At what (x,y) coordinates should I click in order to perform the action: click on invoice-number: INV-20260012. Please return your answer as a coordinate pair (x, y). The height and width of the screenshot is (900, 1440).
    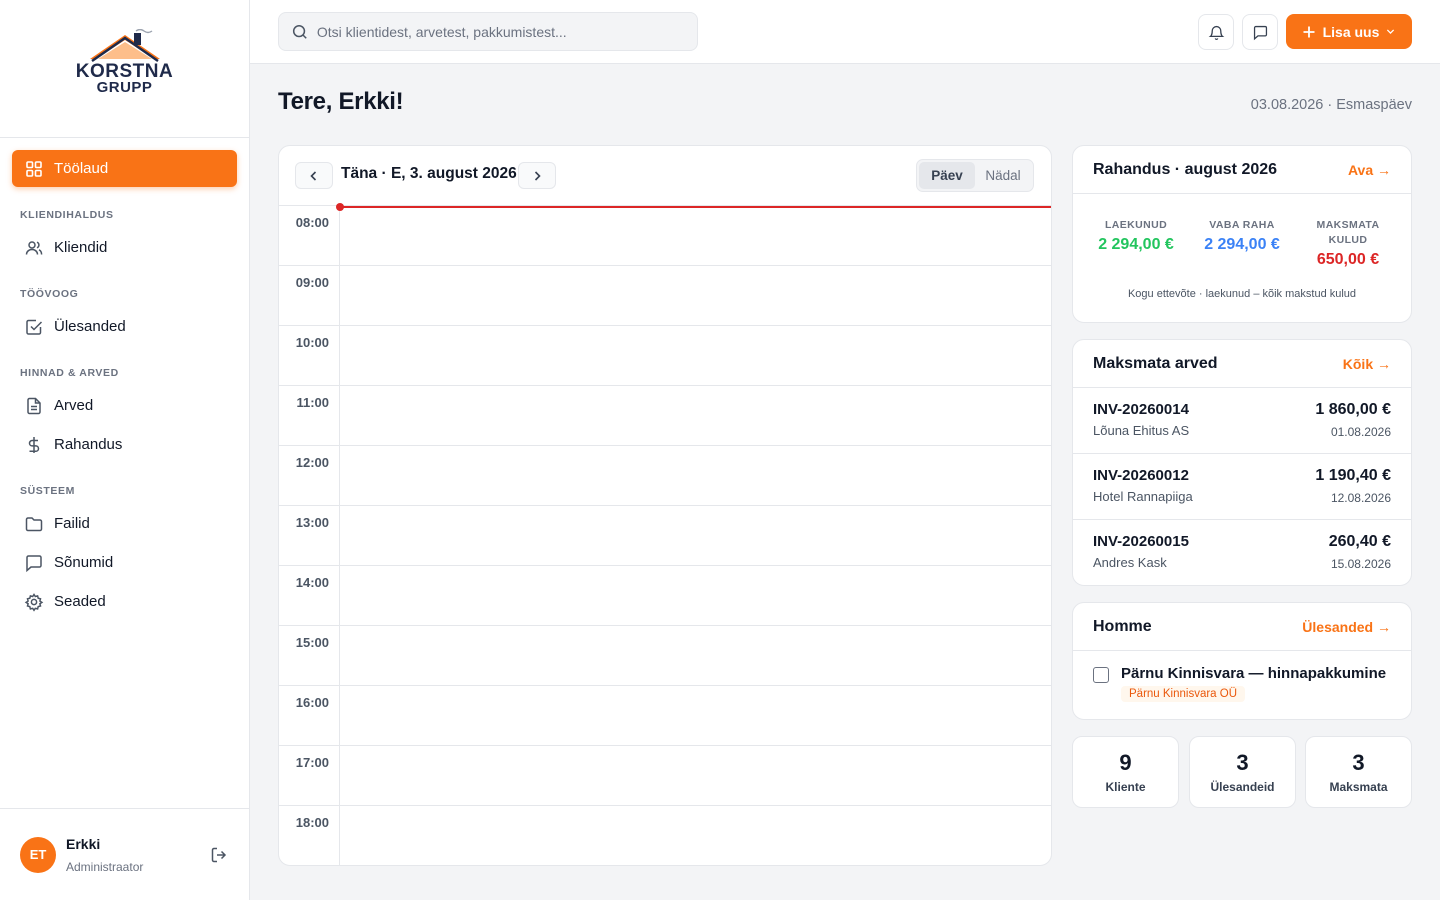
    Looking at the image, I should click on (1141, 475).